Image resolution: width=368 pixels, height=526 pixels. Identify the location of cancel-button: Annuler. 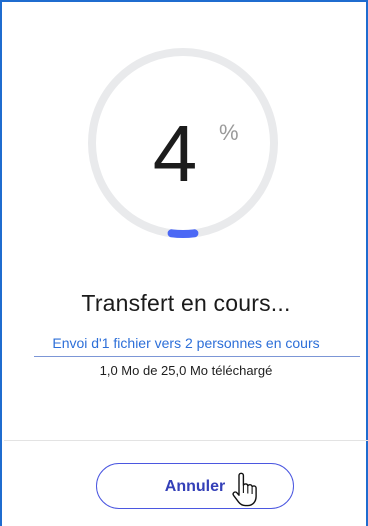
(195, 486).